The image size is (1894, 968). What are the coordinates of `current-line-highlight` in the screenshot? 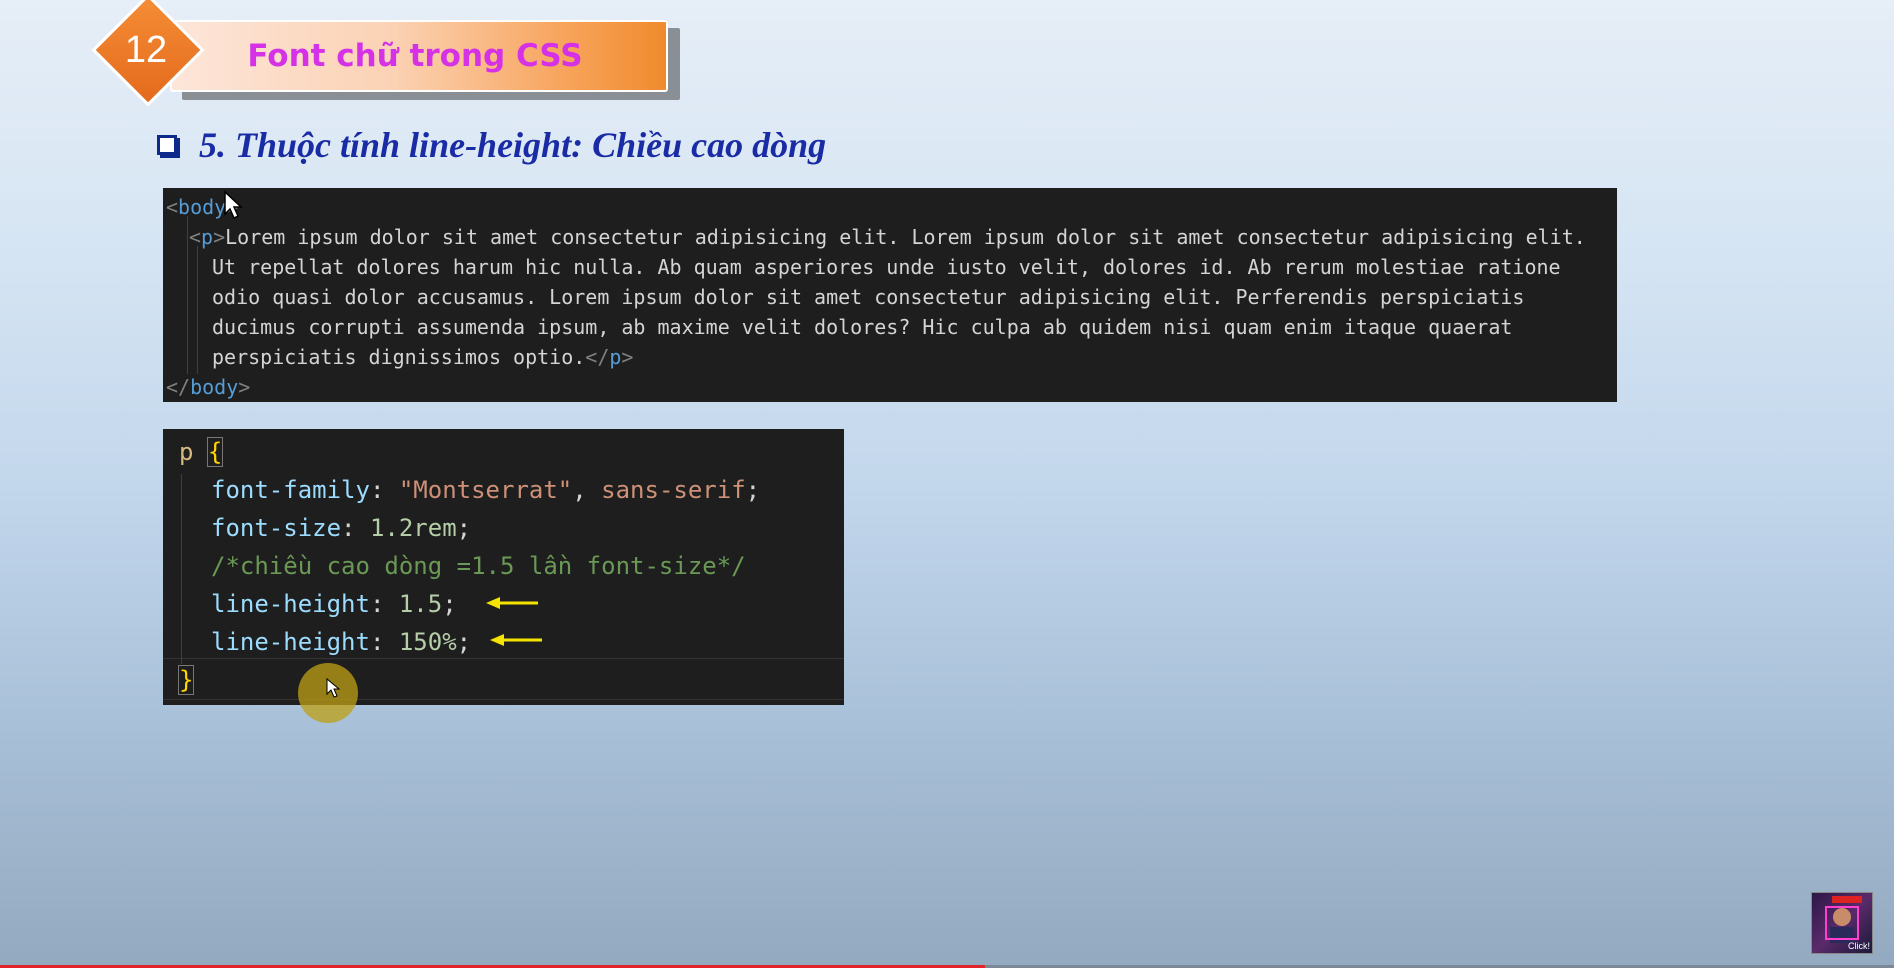 It's located at (503, 679).